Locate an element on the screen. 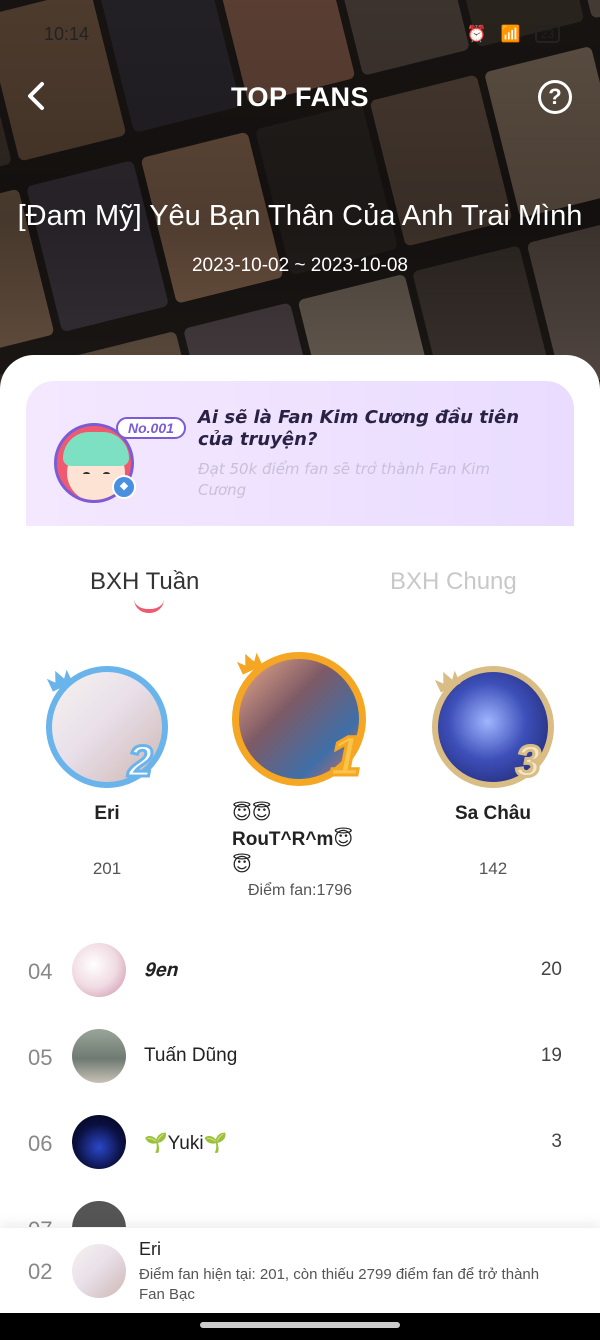  my-name: Eri is located at coordinates (150, 1249).